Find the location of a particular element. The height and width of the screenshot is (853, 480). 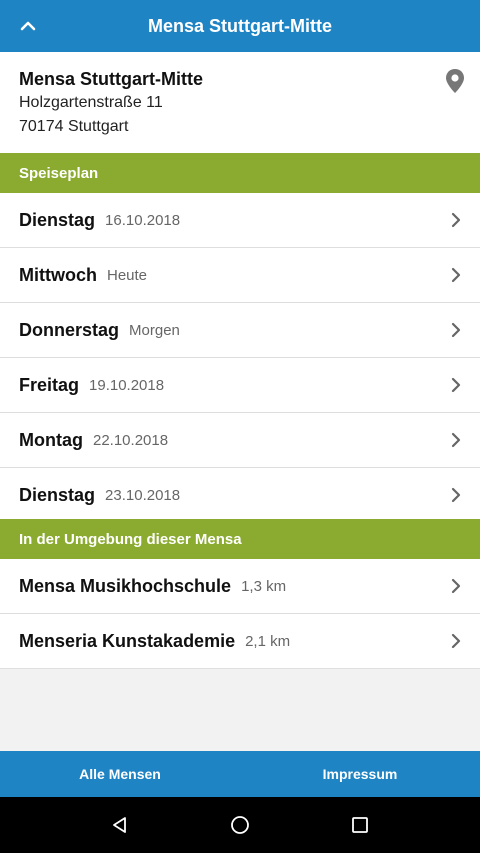

list-item: Menseria Kunstakademie 2,1 km is located at coordinates (240, 641).